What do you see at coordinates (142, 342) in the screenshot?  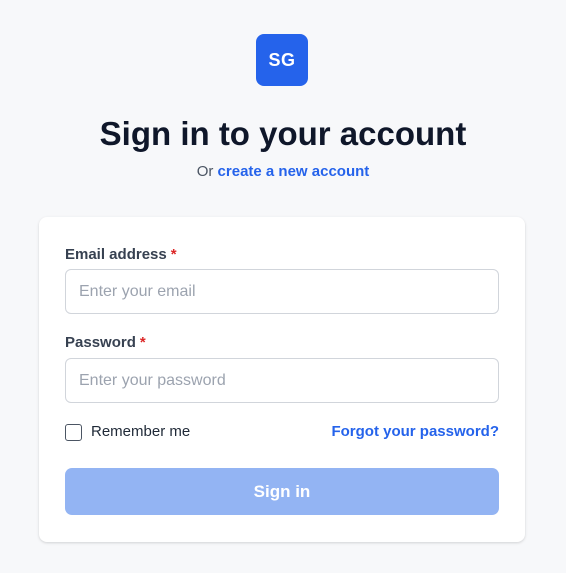 I see `password-required-mark: *` at bounding box center [142, 342].